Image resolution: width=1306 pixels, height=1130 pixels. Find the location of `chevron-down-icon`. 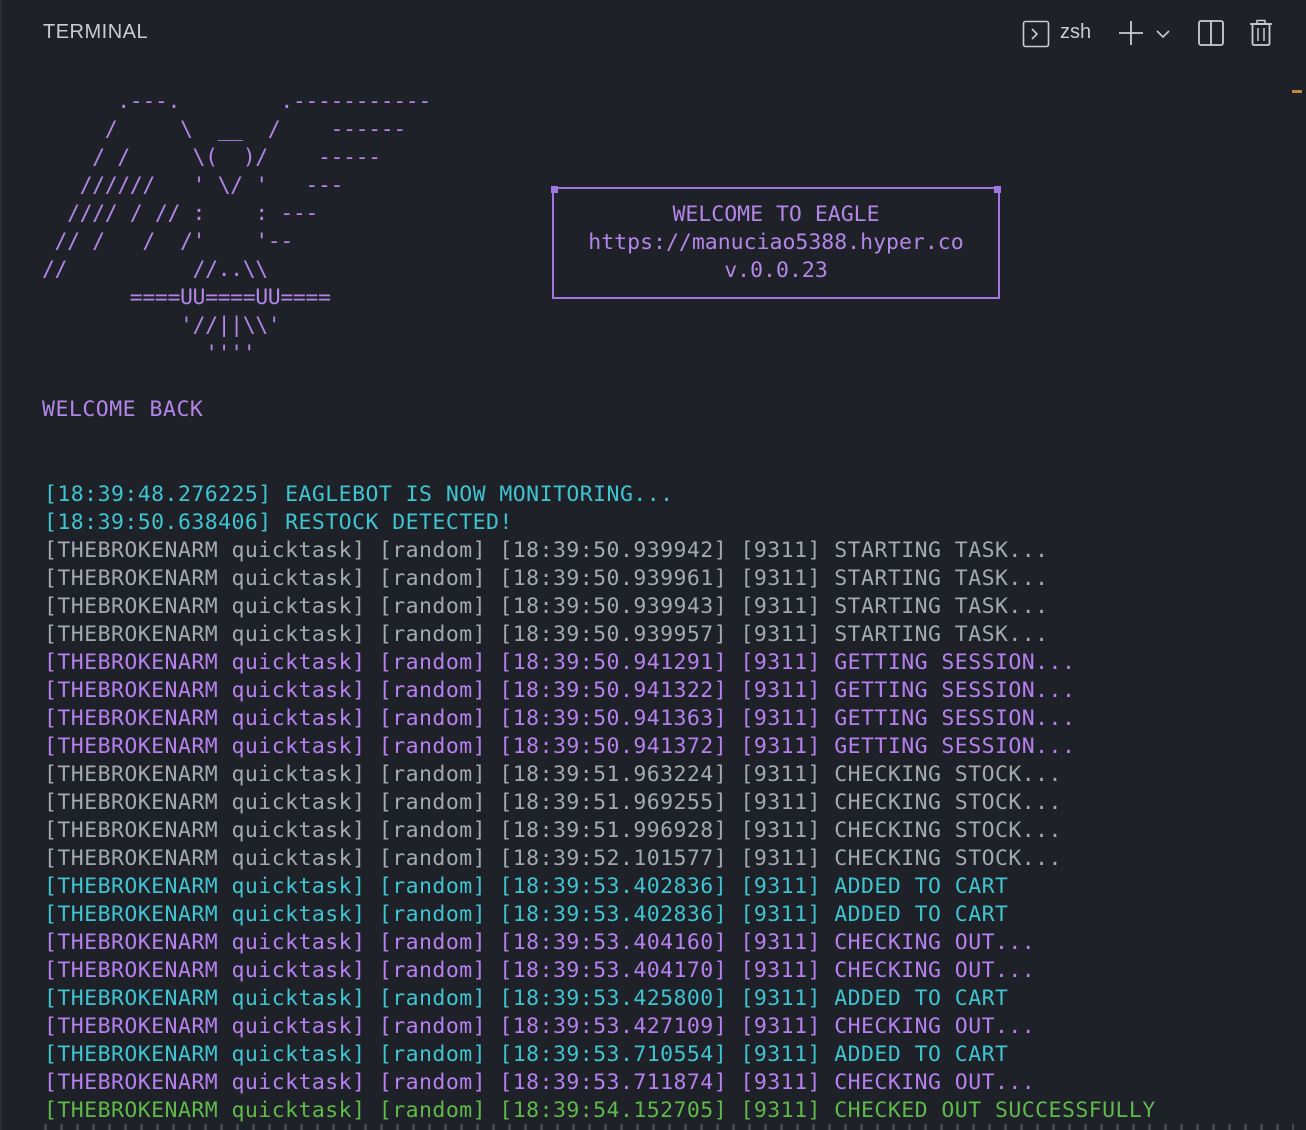

chevron-down-icon is located at coordinates (1163, 34).